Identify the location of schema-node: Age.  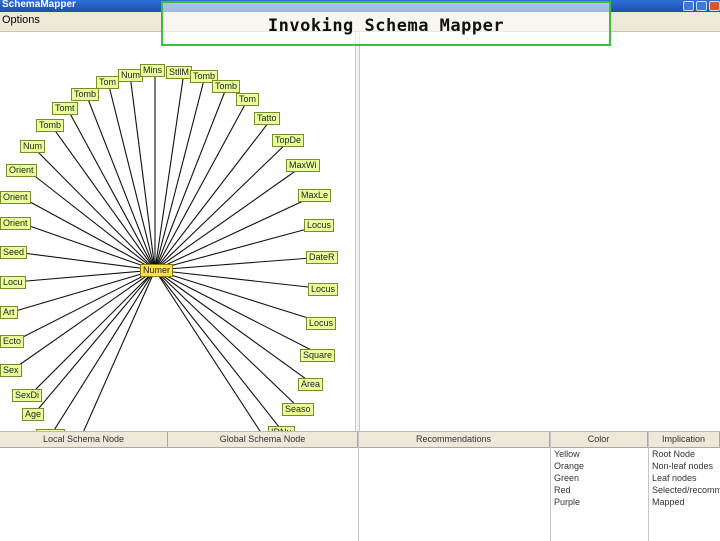
(33, 414).